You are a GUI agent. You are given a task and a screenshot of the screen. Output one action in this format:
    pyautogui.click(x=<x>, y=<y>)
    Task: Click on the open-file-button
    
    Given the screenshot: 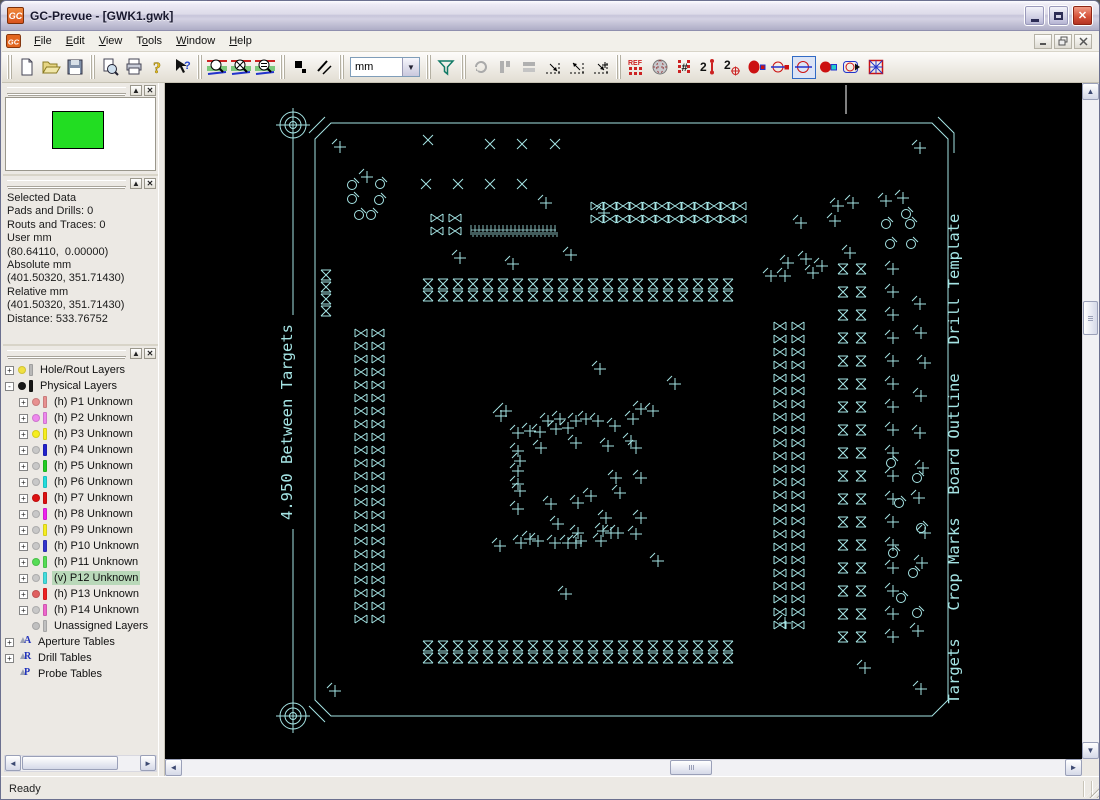 What is the action you would take?
    pyautogui.click(x=51, y=67)
    